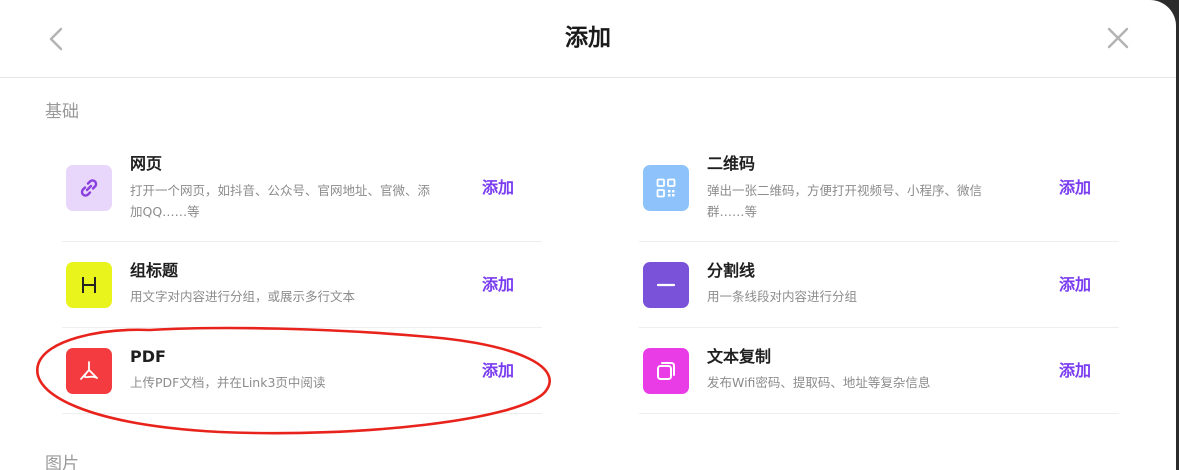 The height and width of the screenshot is (470, 1179). I want to click on qrcode-name: 二维码, so click(731, 163).